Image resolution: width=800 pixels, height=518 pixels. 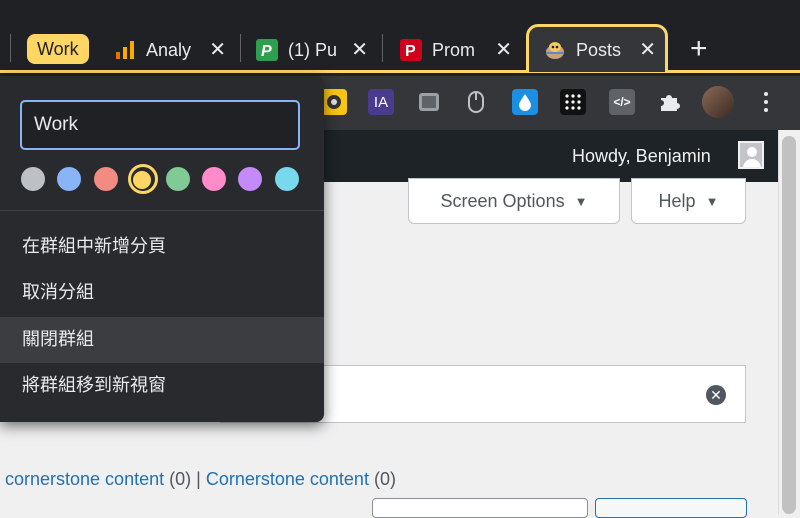 I want to click on tab-title: Analy, so click(x=169, y=49).